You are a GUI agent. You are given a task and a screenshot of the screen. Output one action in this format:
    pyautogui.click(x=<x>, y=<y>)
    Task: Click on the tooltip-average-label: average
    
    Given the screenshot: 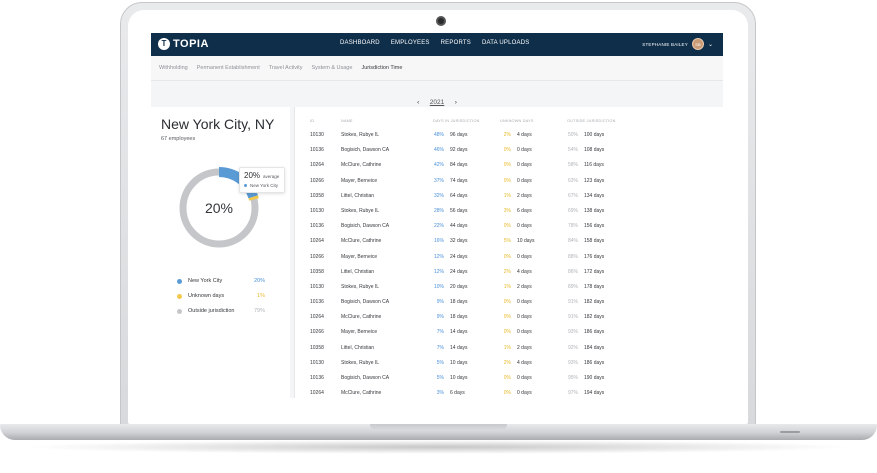 What is the action you would take?
    pyautogui.click(x=271, y=176)
    